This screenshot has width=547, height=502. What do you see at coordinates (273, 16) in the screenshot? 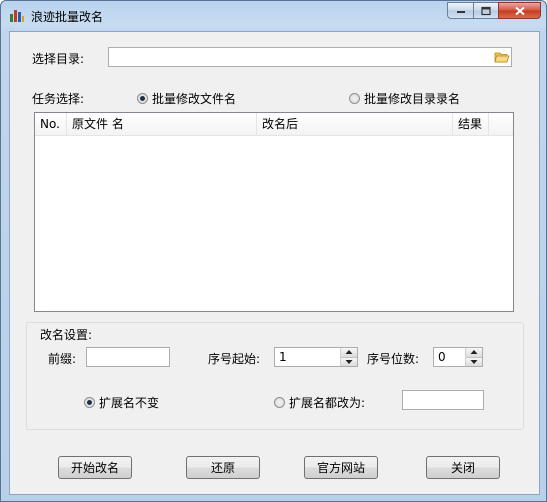
I see `title-bar: 浪迹批量改名` at bounding box center [273, 16].